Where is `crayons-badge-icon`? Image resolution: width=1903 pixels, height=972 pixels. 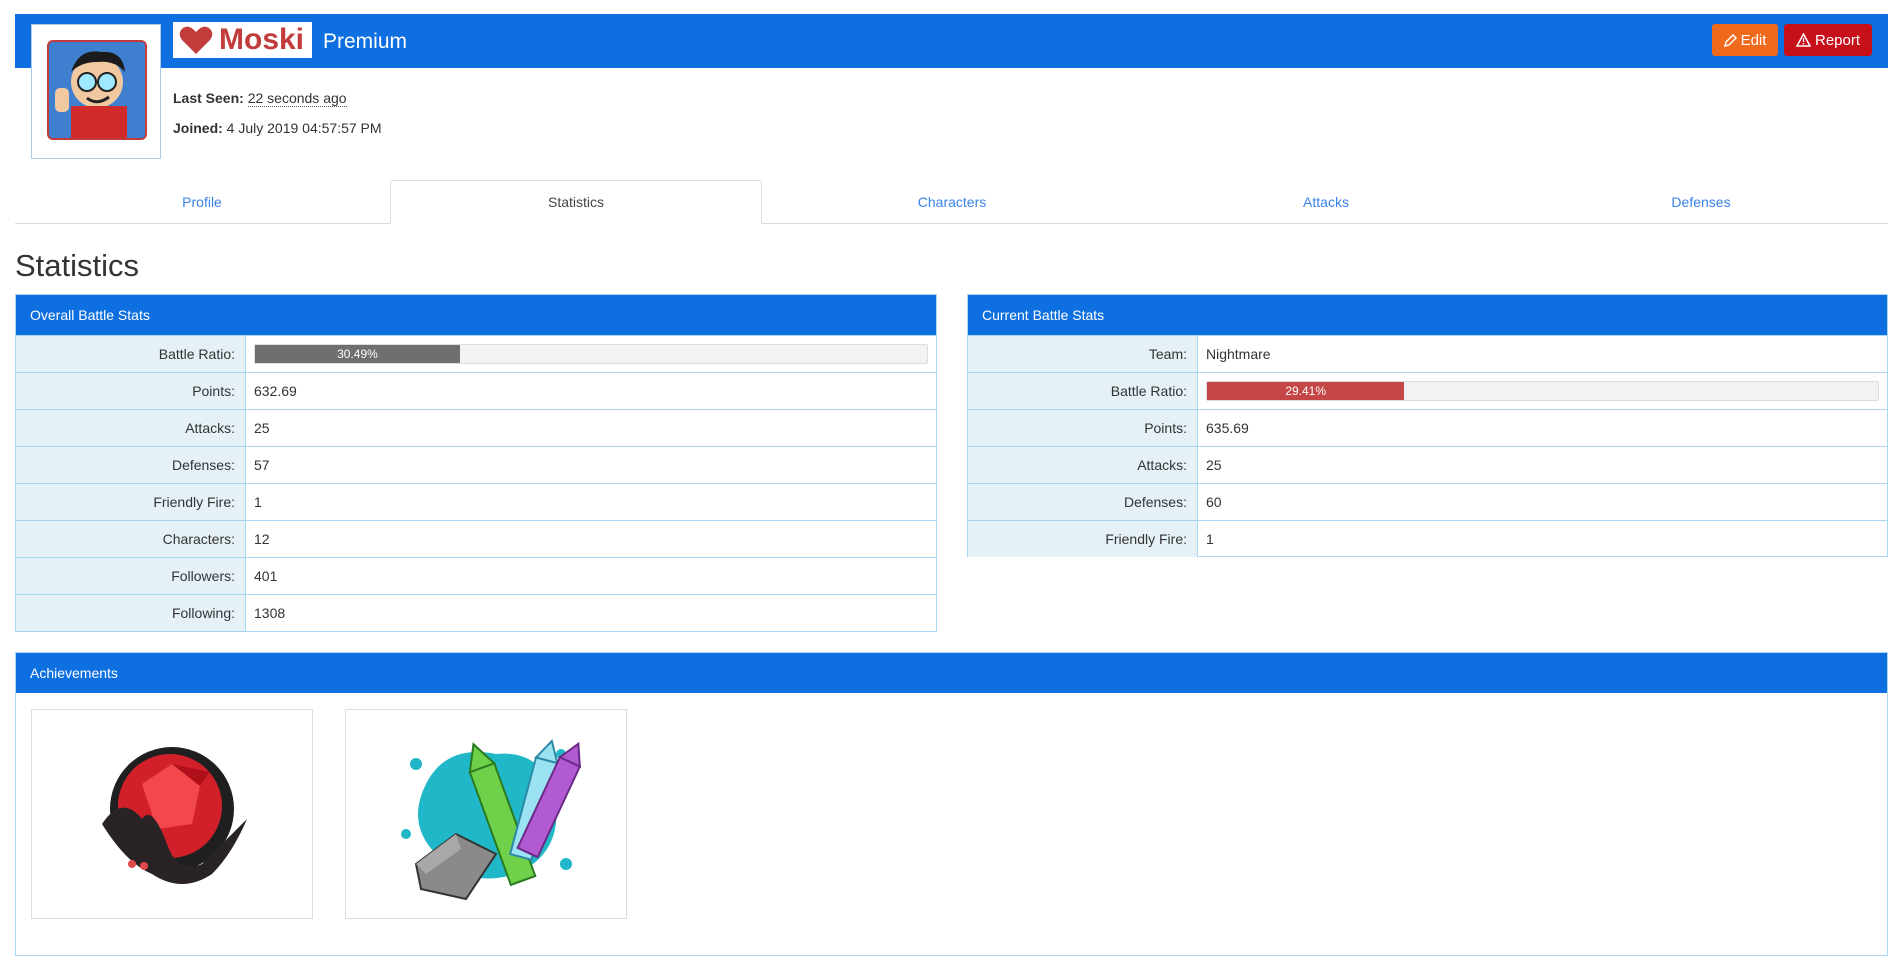
crayons-badge-icon is located at coordinates (491, 819).